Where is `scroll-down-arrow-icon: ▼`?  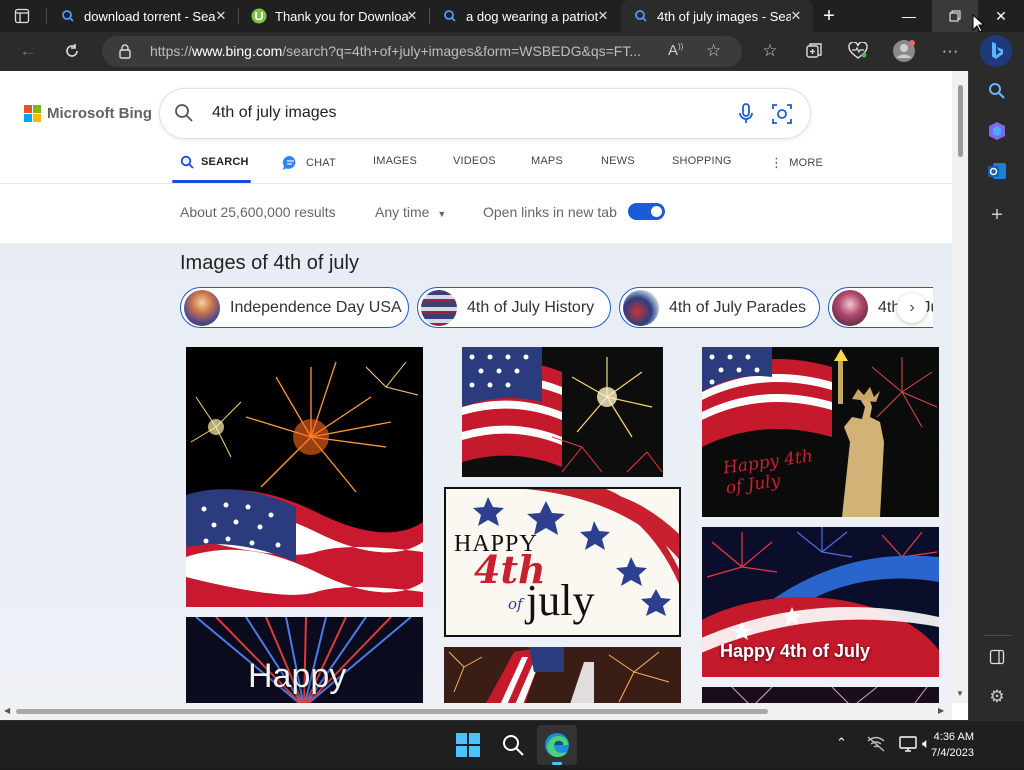
scroll-down-arrow-icon: ▼ is located at coordinates (960, 693).